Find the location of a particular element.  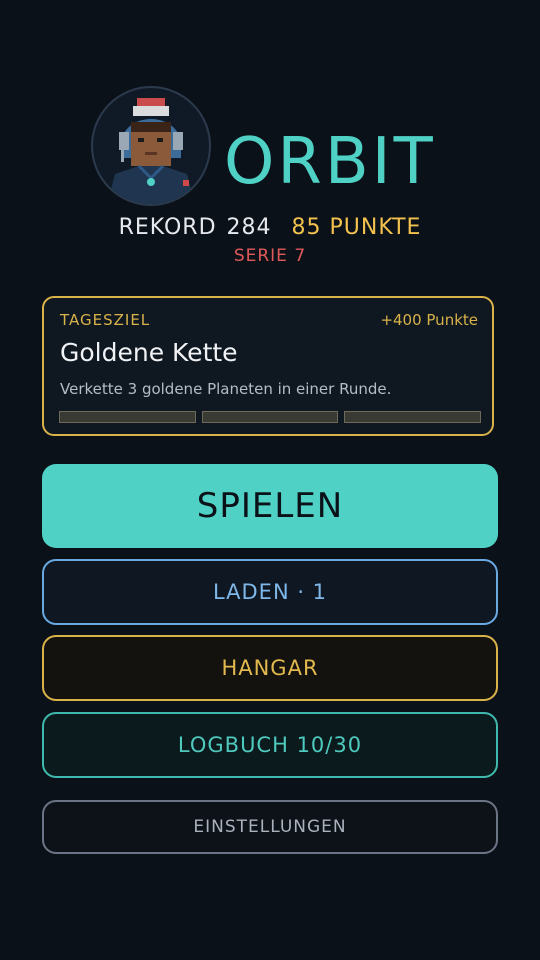

play-button: SPIELEN is located at coordinates (270, 506).